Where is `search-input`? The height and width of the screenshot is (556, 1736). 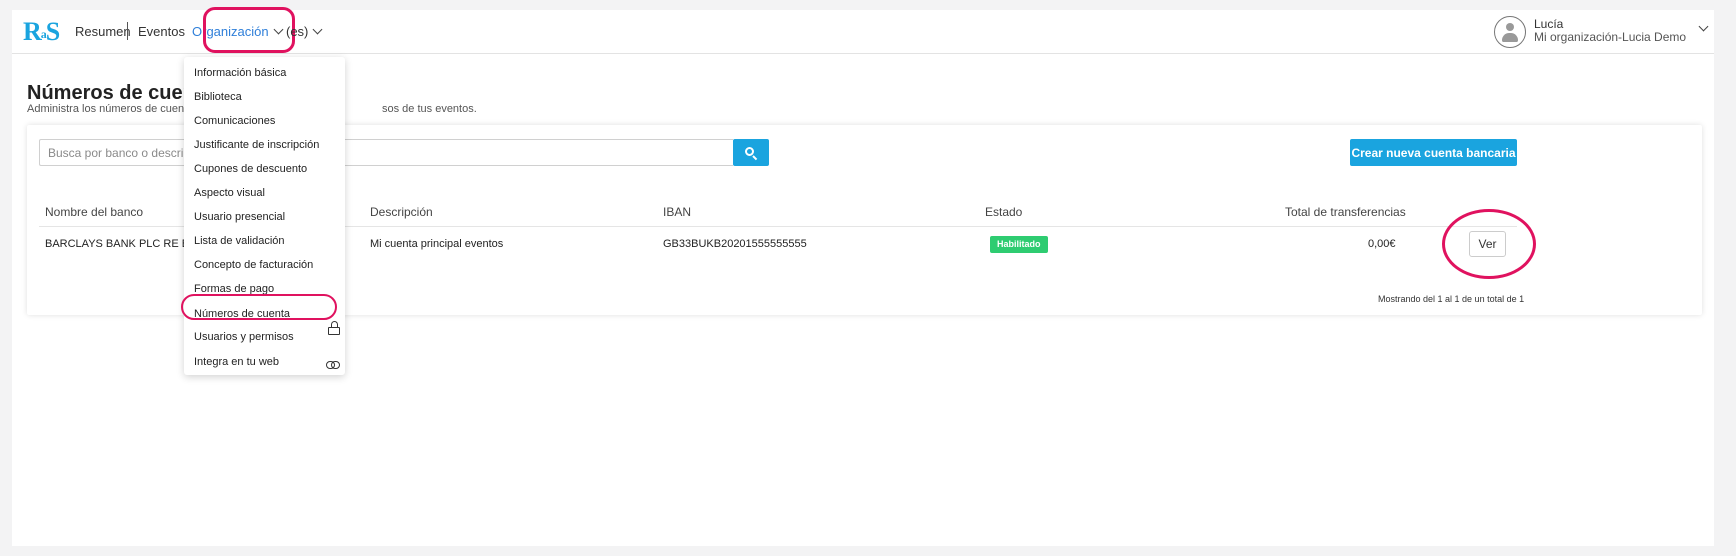 search-input is located at coordinates (386, 152).